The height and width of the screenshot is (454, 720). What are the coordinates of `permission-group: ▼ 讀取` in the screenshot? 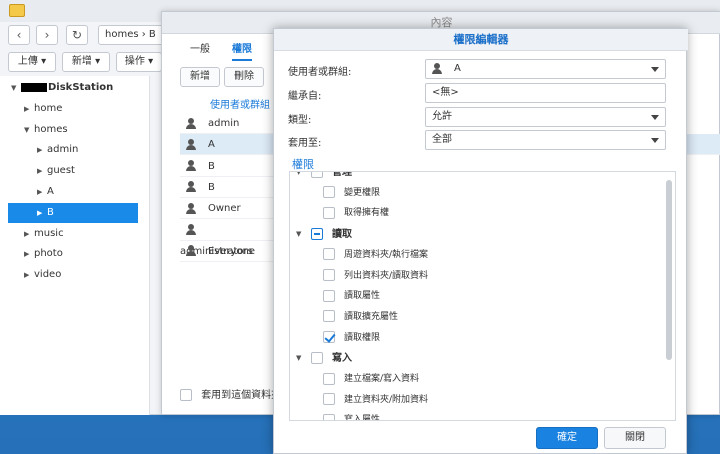 It's located at (475, 234).